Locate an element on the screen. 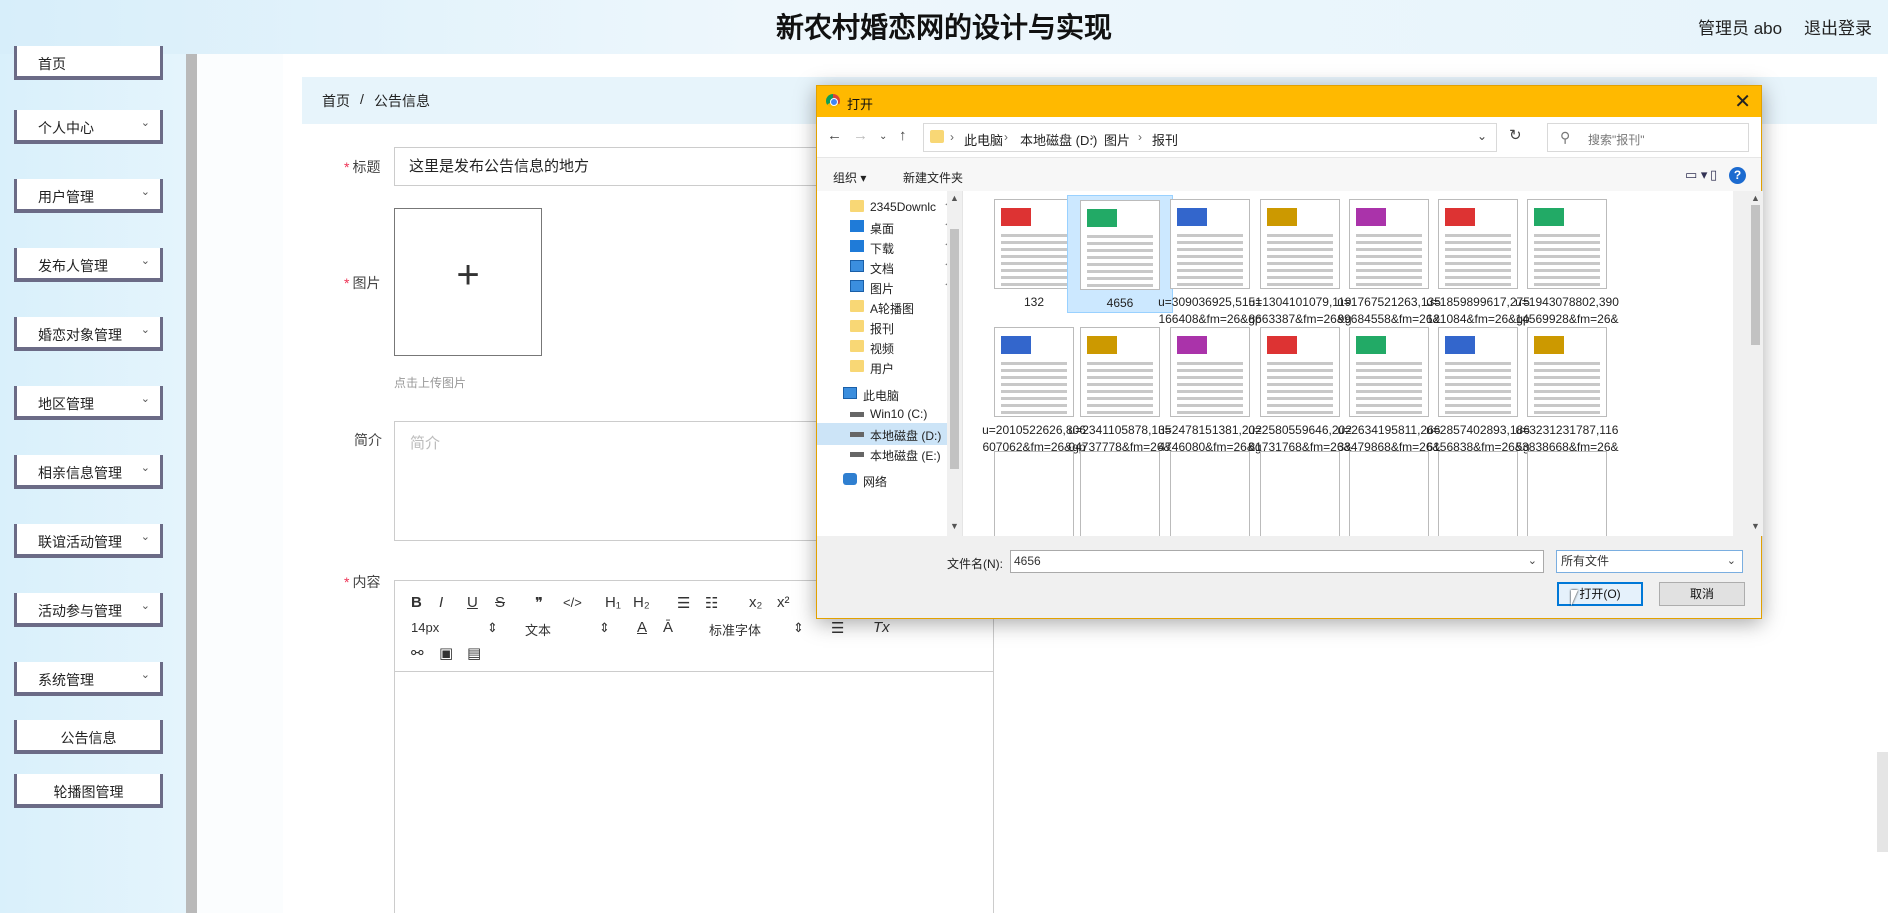 The width and height of the screenshot is (1888, 913). sidebar-item: 活动参与管理 ⌄ is located at coordinates (88, 610).